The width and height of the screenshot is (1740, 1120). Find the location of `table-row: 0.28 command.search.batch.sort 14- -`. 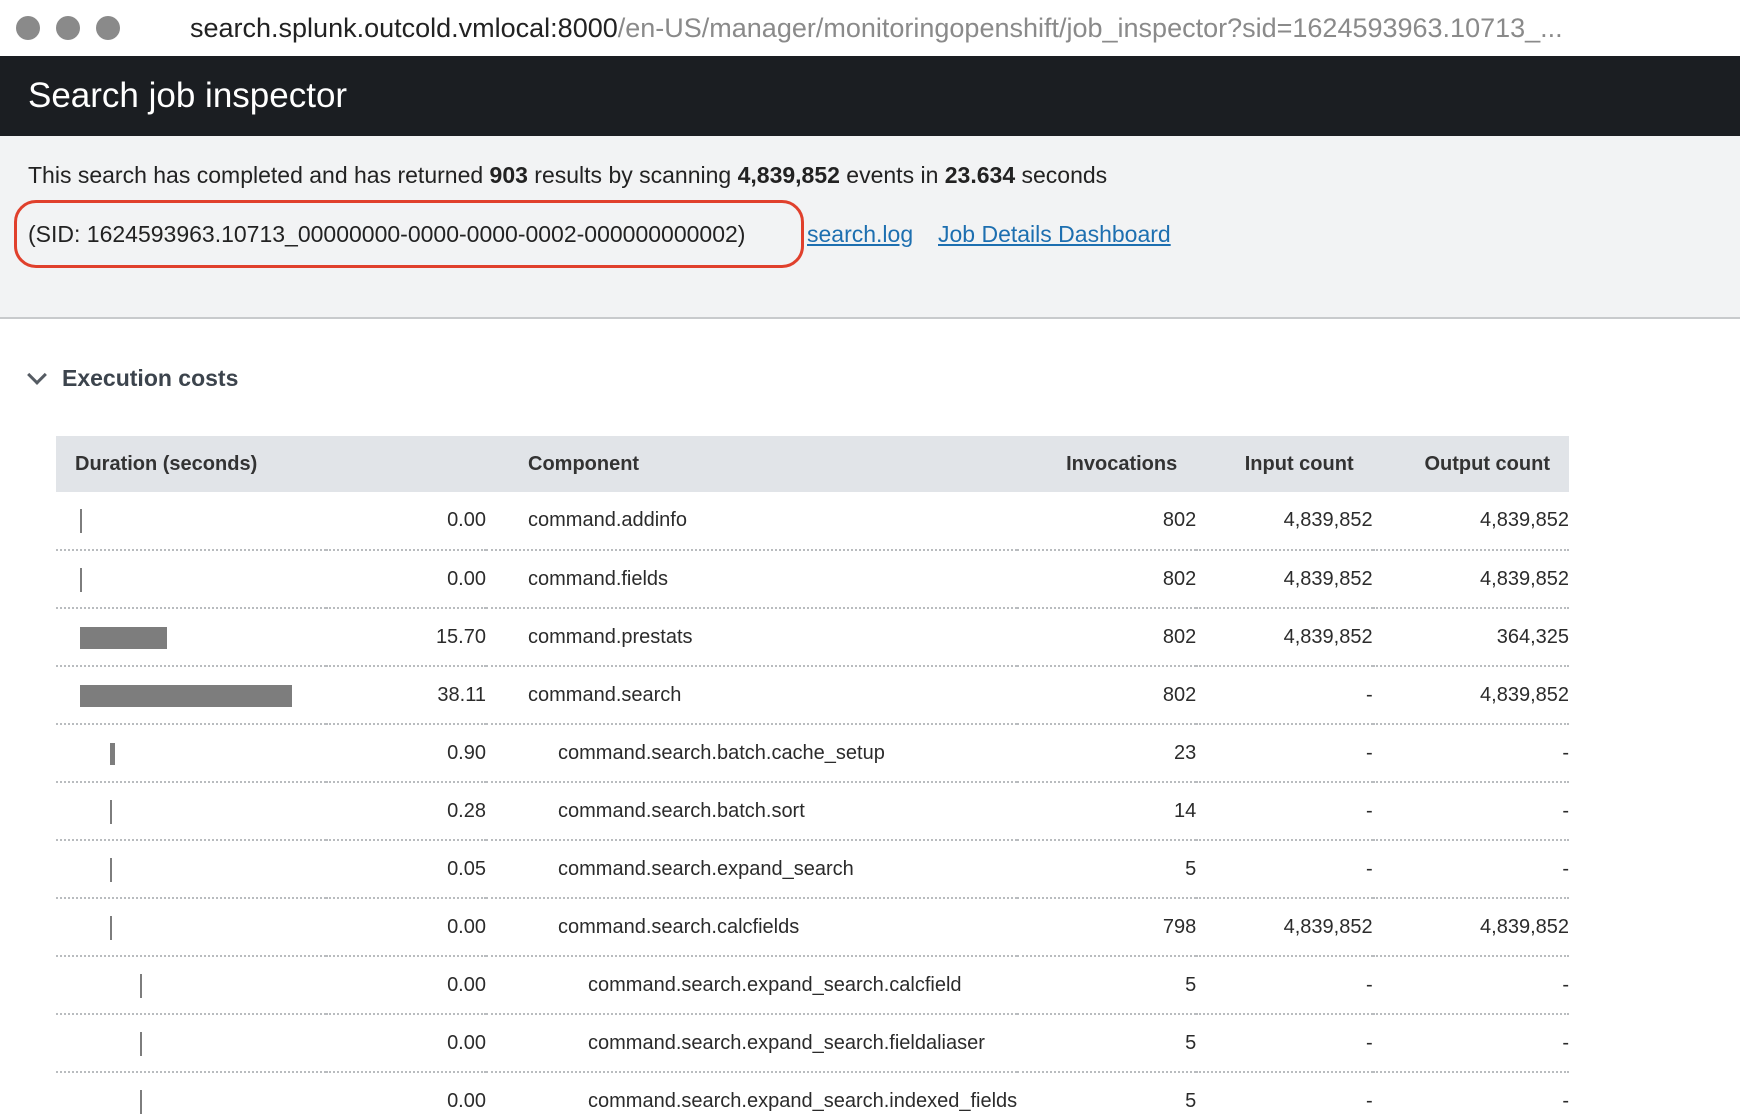

table-row: 0.28 command.search.batch.sort 14- - is located at coordinates (812, 811).